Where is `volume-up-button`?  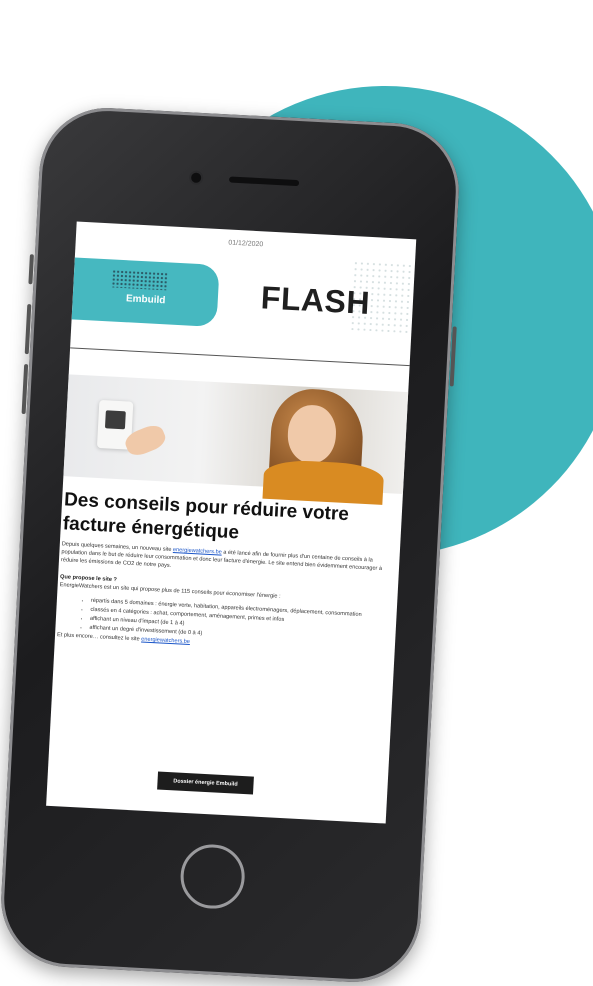
volume-up-button is located at coordinates (28, 329).